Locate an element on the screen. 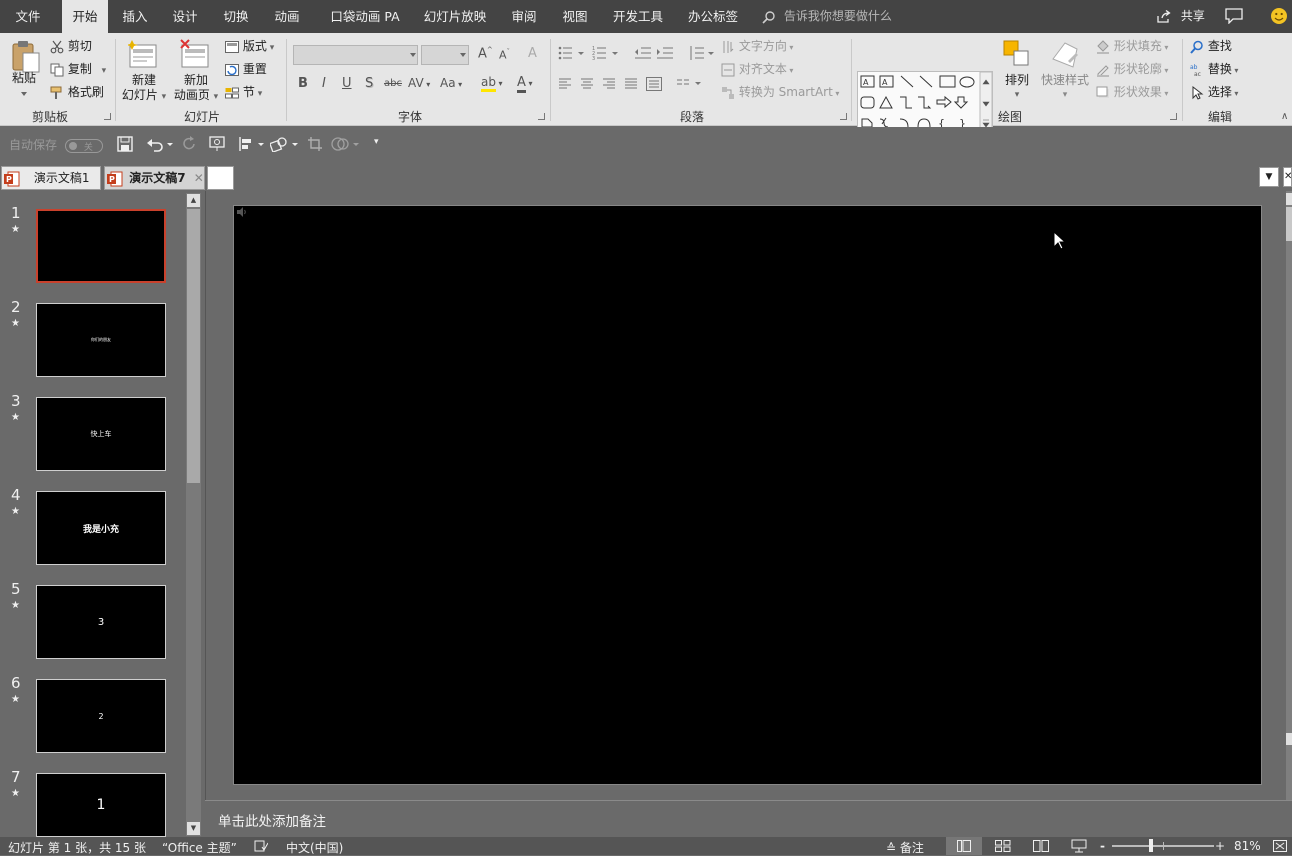 The image size is (1292, 856). scroll-down-icon is located at coordinates (1289, 739).